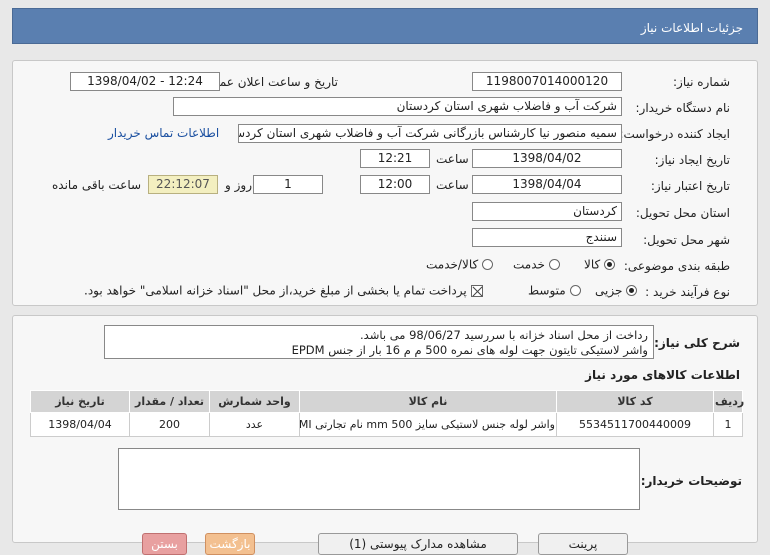  Describe the element at coordinates (547, 237) in the screenshot. I see `city-field: سنندج` at that location.